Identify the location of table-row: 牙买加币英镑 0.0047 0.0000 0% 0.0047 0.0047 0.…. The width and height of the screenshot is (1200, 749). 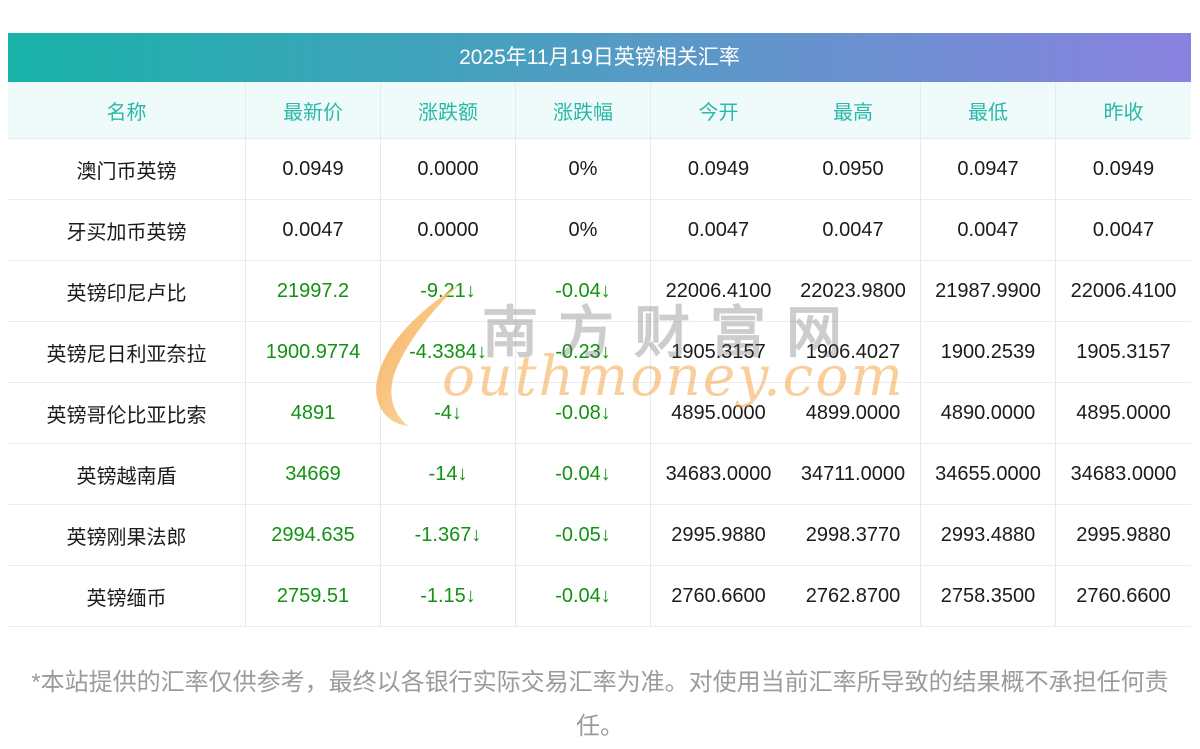
(599, 230).